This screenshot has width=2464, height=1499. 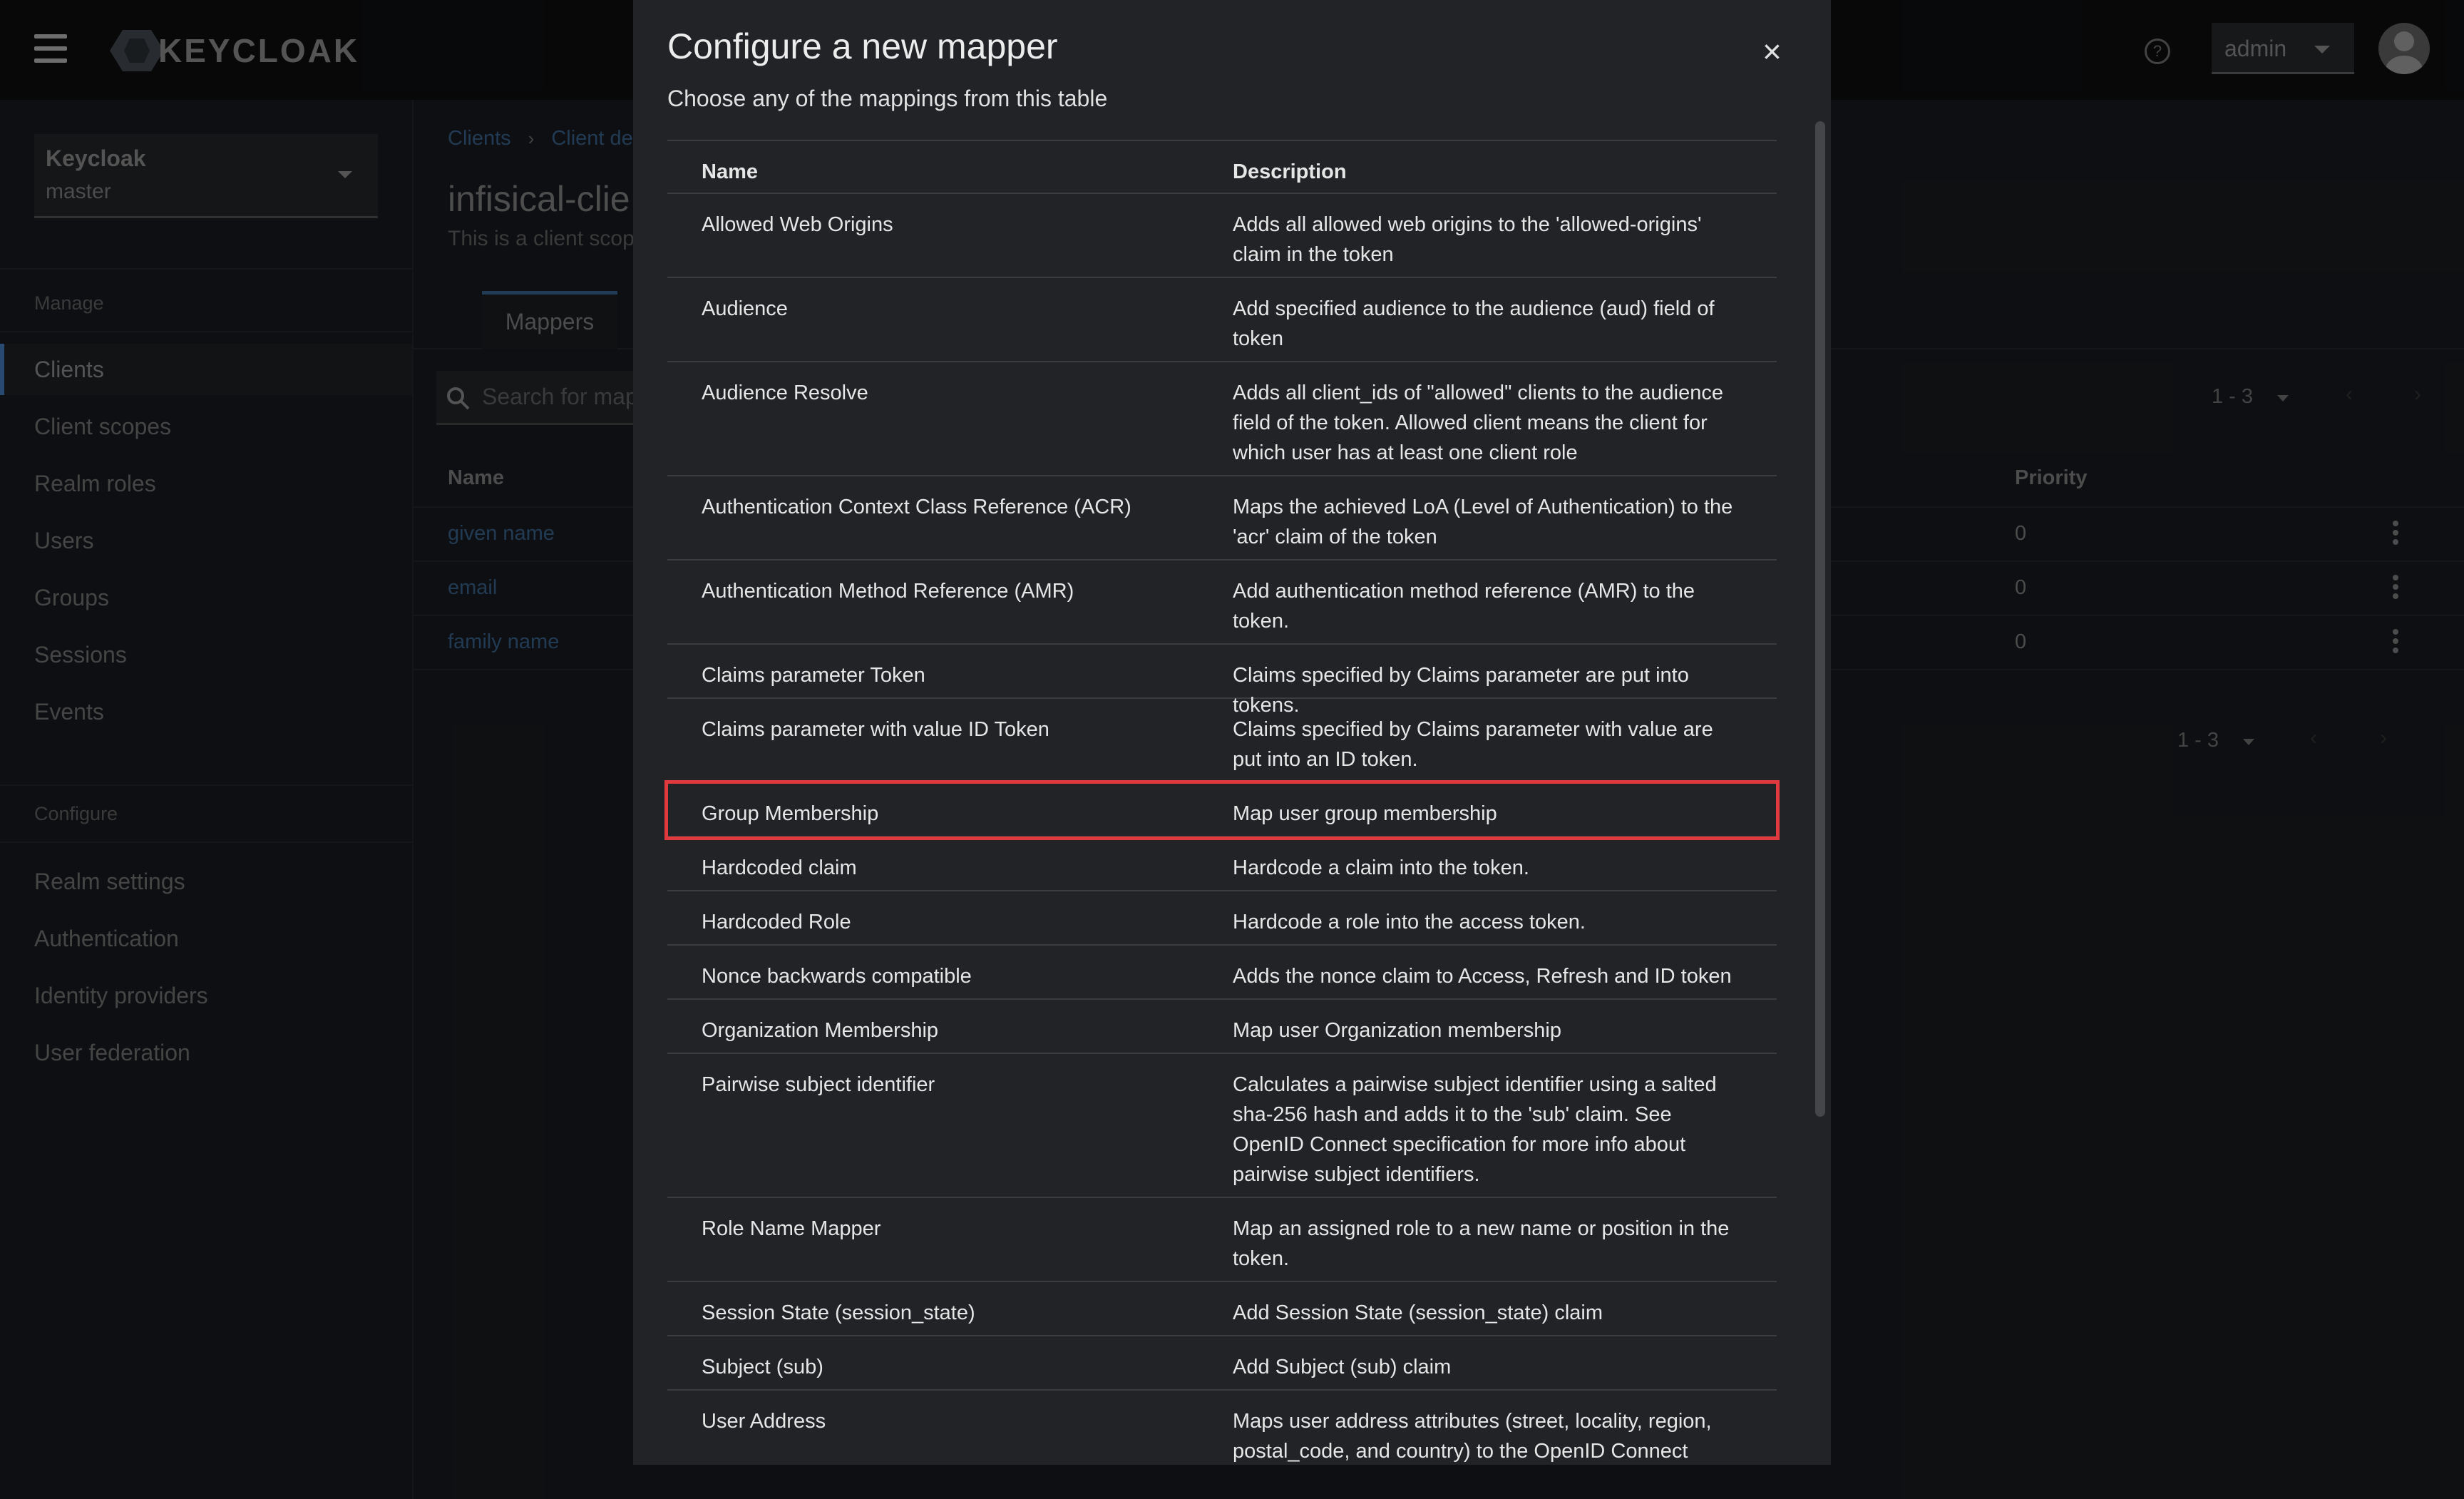 I want to click on mapper-name: Group Membership, so click(x=958, y=814).